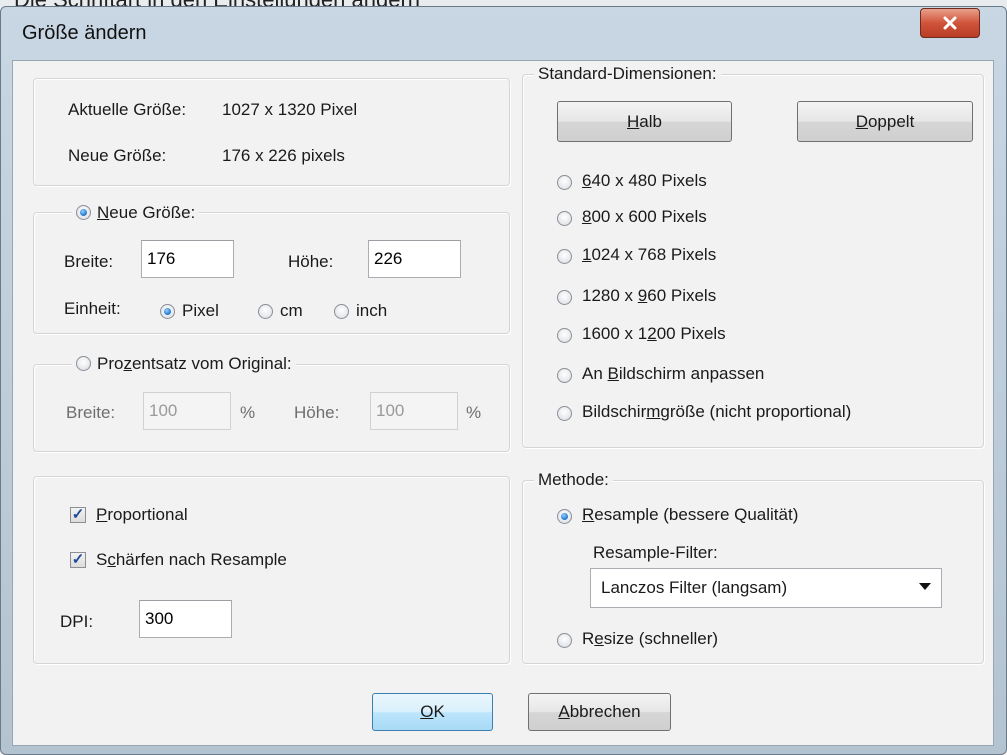  Describe the element at coordinates (655, 552) in the screenshot. I see `resample-filter-label: Resample-Filter:` at that location.